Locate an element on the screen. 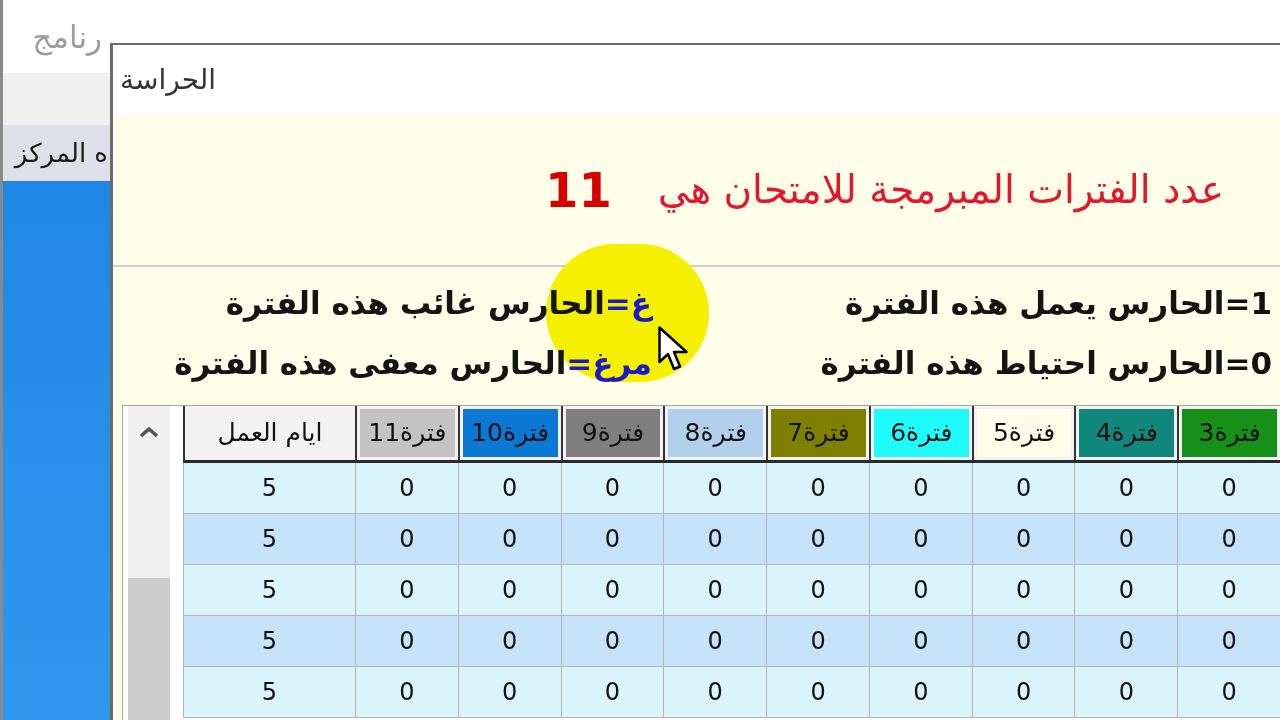 Image resolution: width=1280 pixels, height=720 pixels. column-header: فترة11 is located at coordinates (407, 433).